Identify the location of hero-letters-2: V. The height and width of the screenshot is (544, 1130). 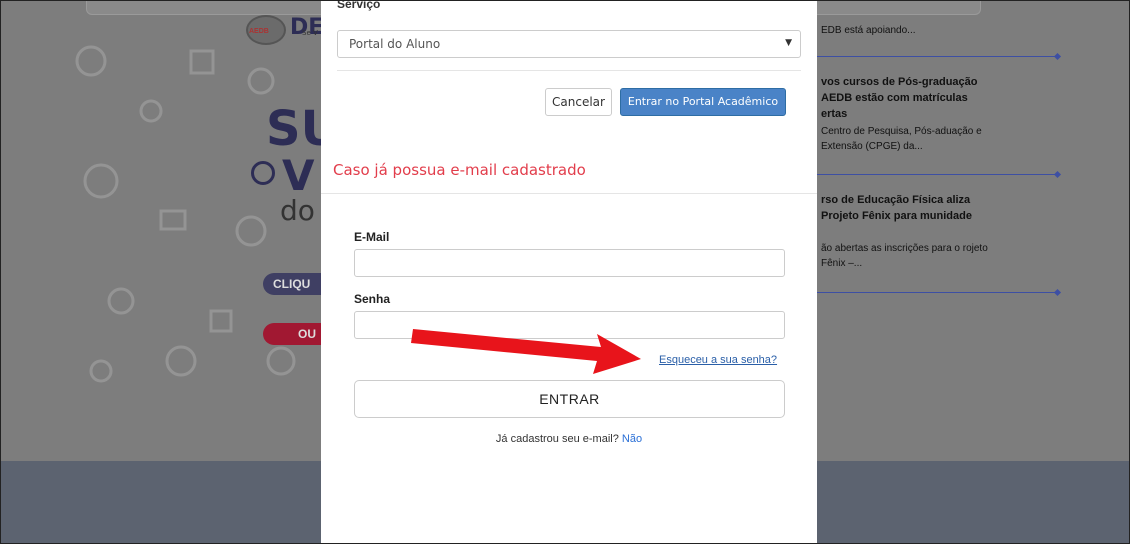
(298, 175).